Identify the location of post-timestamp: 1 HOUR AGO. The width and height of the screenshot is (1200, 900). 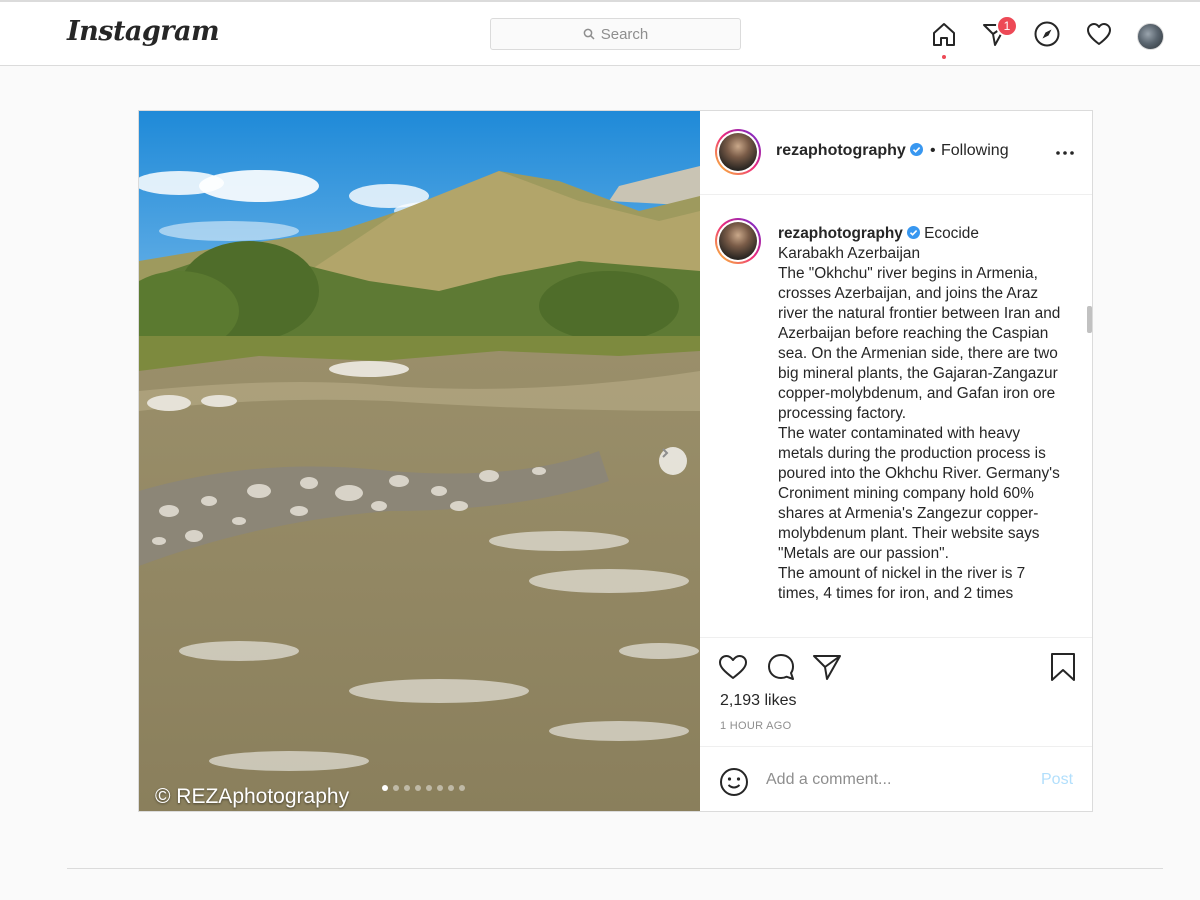
(755, 726).